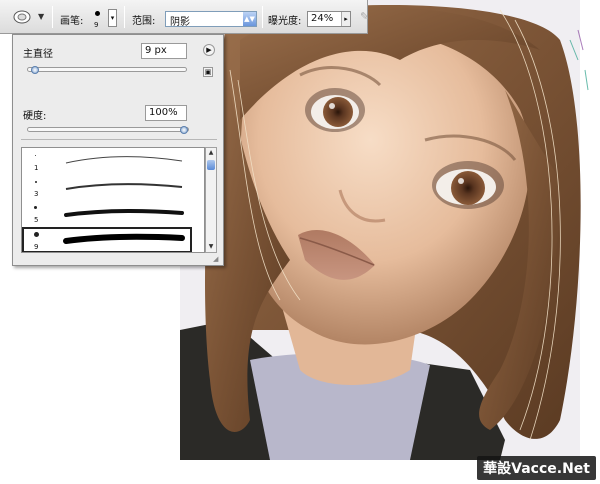  I want to click on brush-preset-list: 1 3 5 9, so click(113, 200).